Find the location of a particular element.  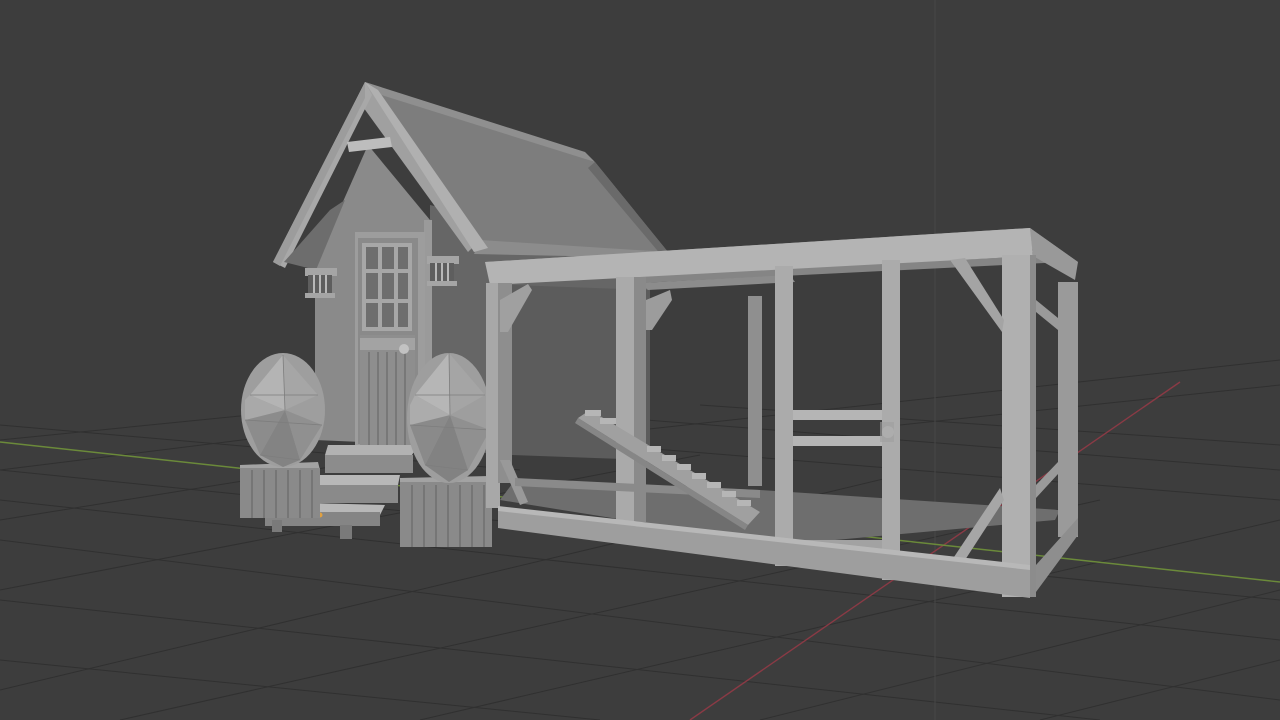

planter-left is located at coordinates (280, 490).